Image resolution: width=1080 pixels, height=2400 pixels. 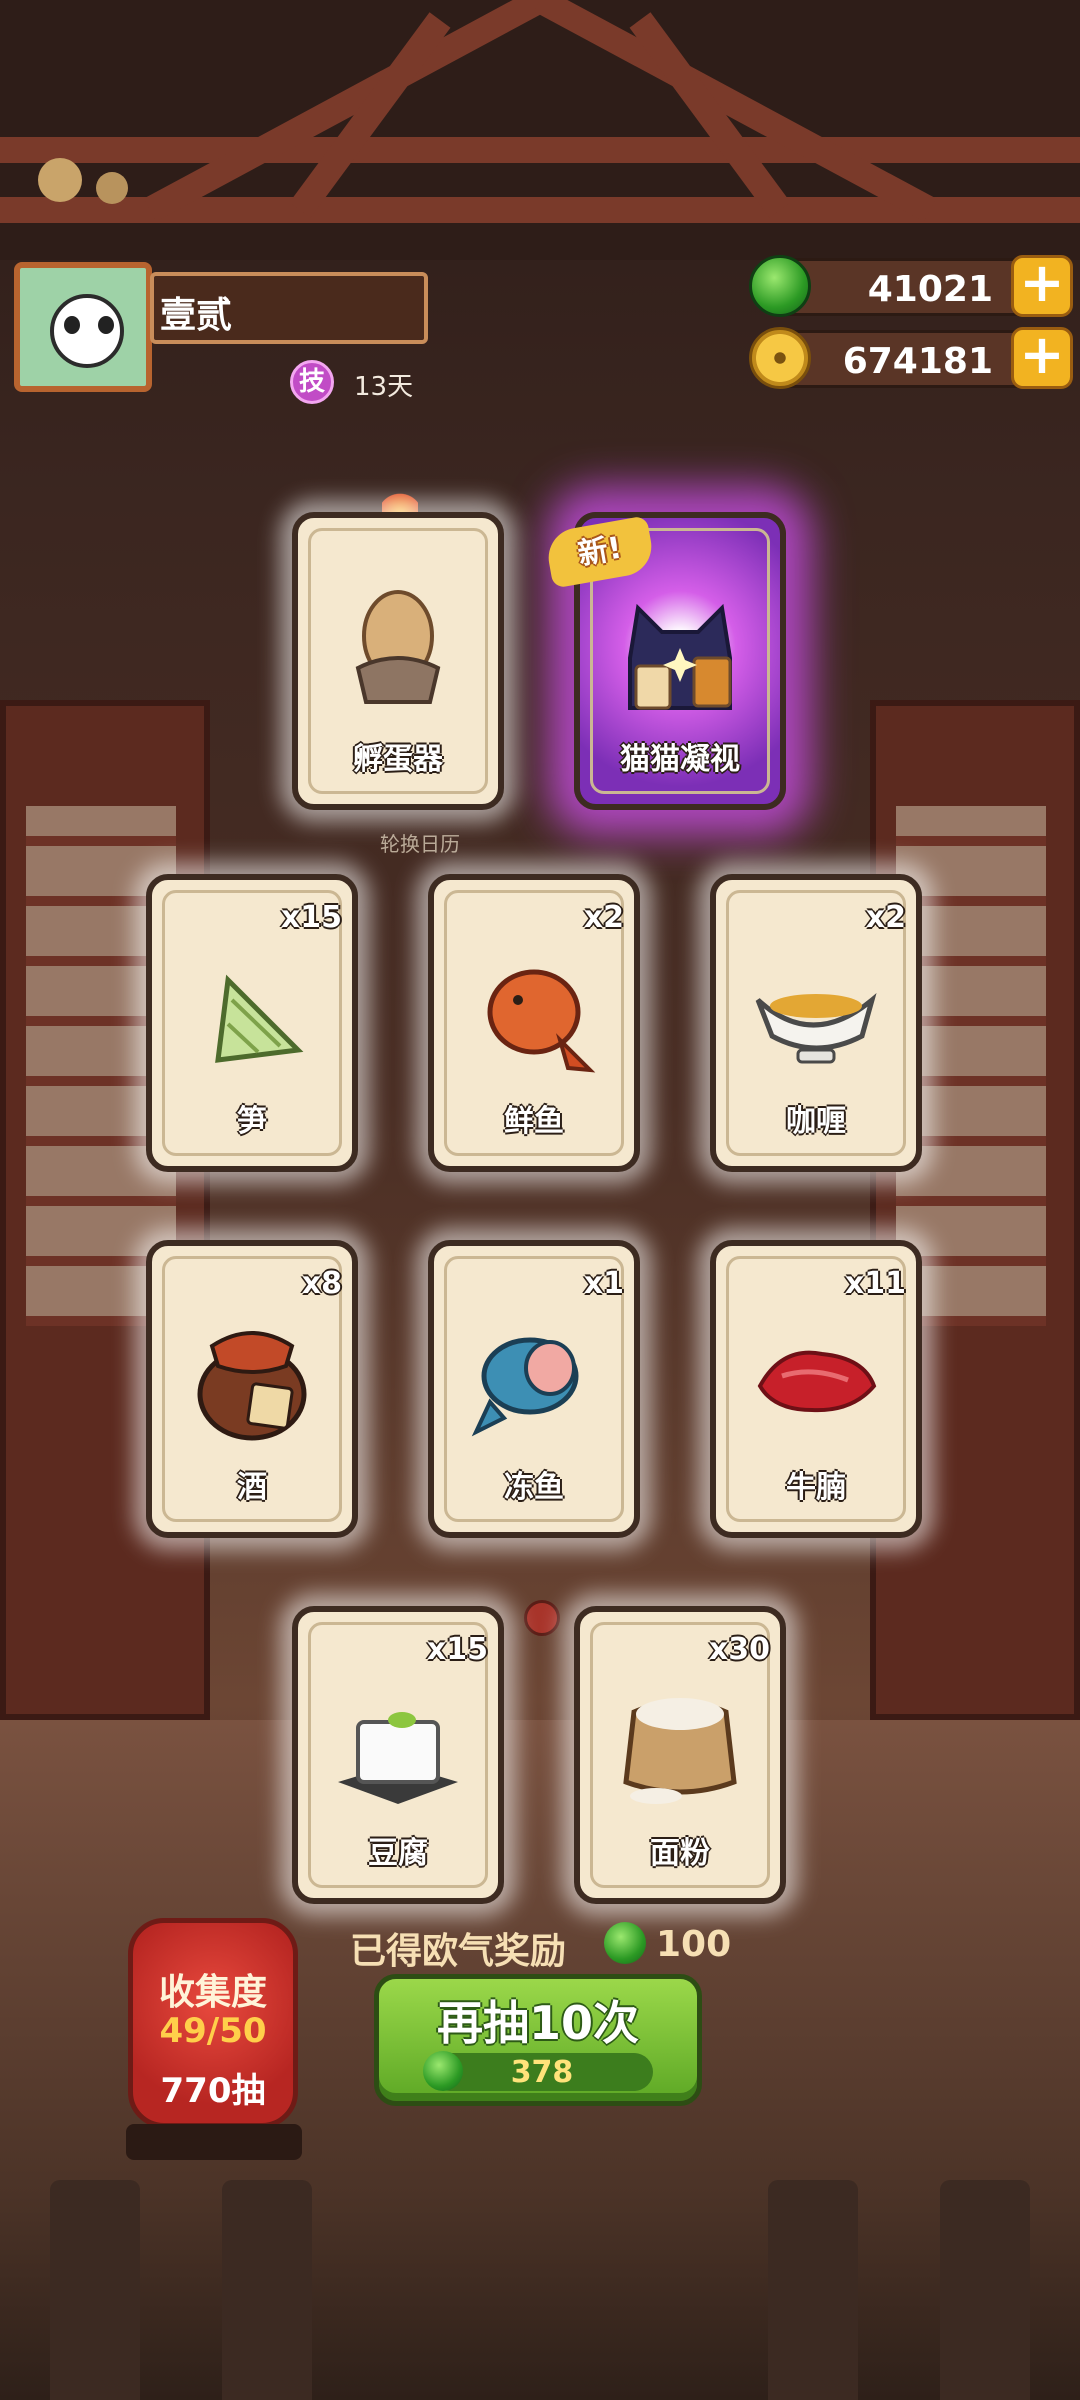 I want to click on door-right, so click(x=975, y=1210).